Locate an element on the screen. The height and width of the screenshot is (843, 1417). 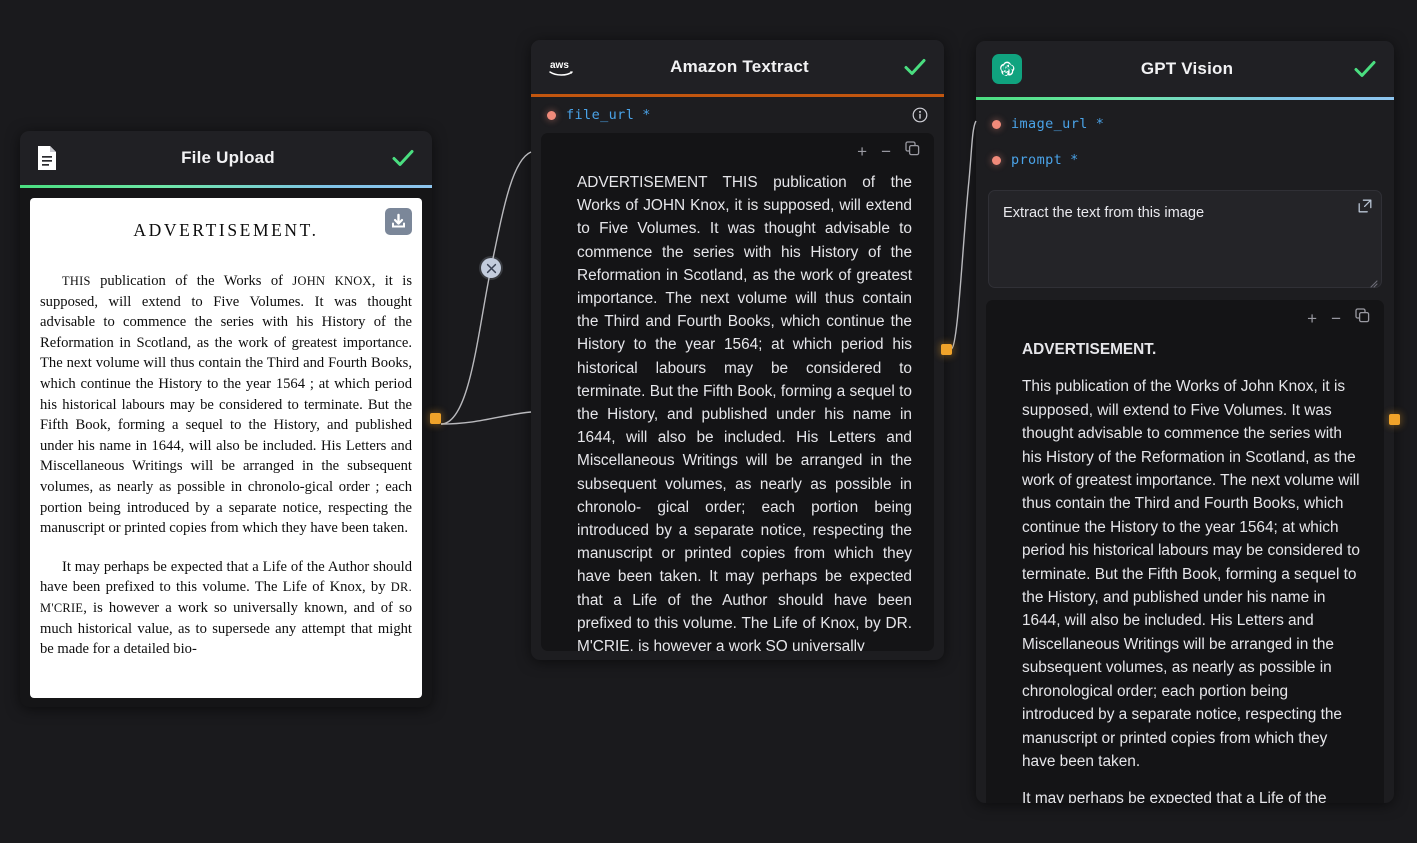
port-label: image_url is located at coordinates (1049, 124).